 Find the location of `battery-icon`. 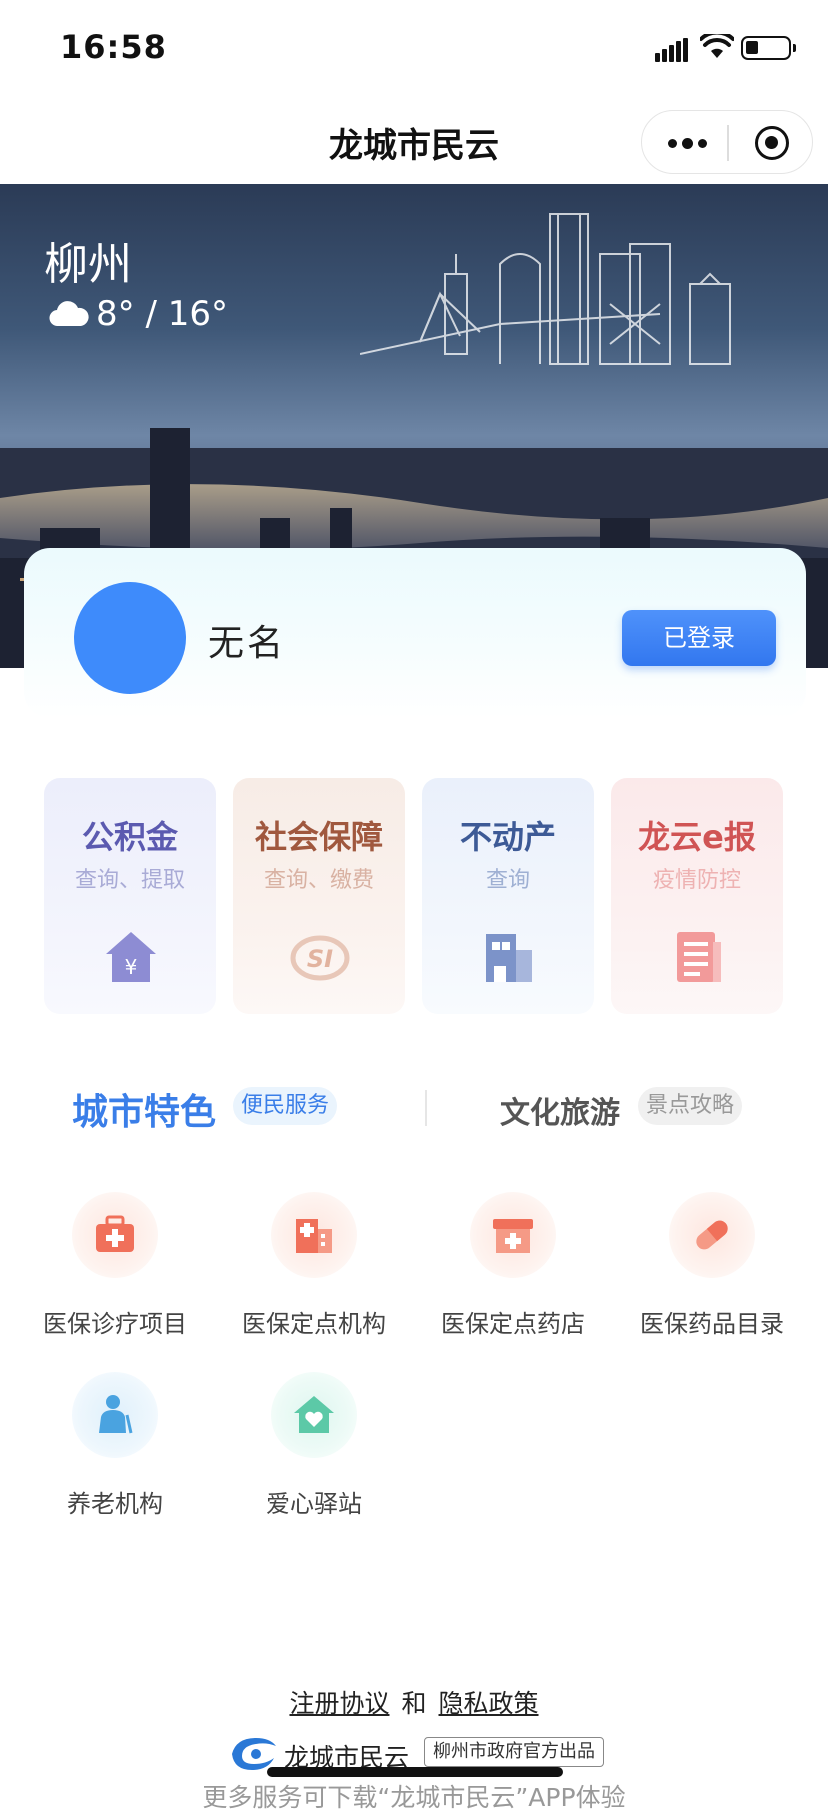

battery-icon is located at coordinates (768, 48).